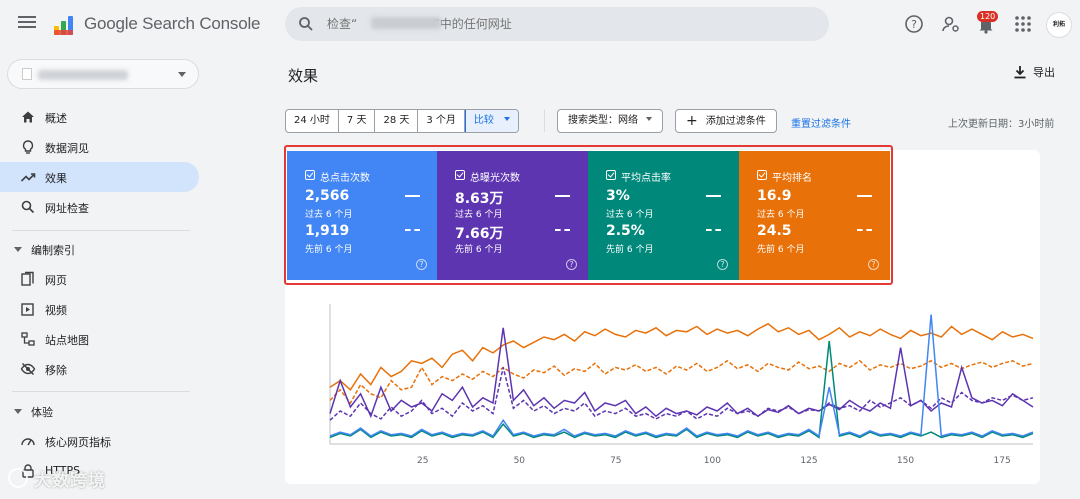 The image size is (1080, 499). What do you see at coordinates (1001, 124) in the screenshot?
I see `last-update-text: 上次更新日期：3小时前` at bounding box center [1001, 124].